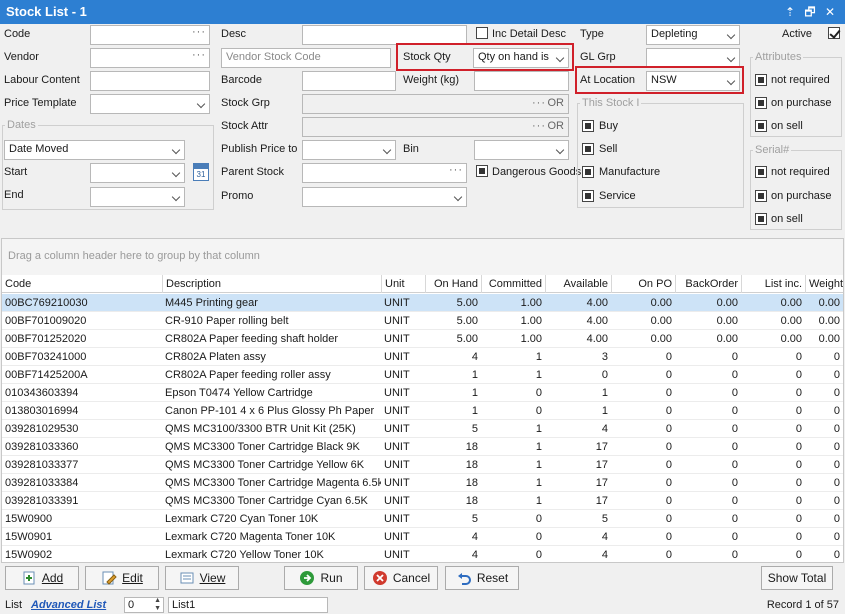  I want to click on column-header-code: Code, so click(82, 284).